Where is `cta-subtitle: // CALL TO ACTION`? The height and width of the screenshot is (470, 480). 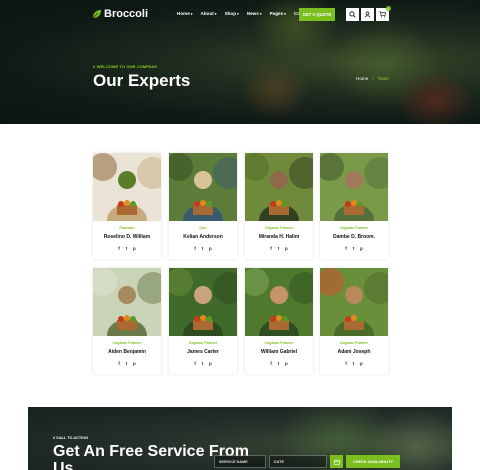 cta-subtitle: // CALL TO ACTION is located at coordinates (70, 438).